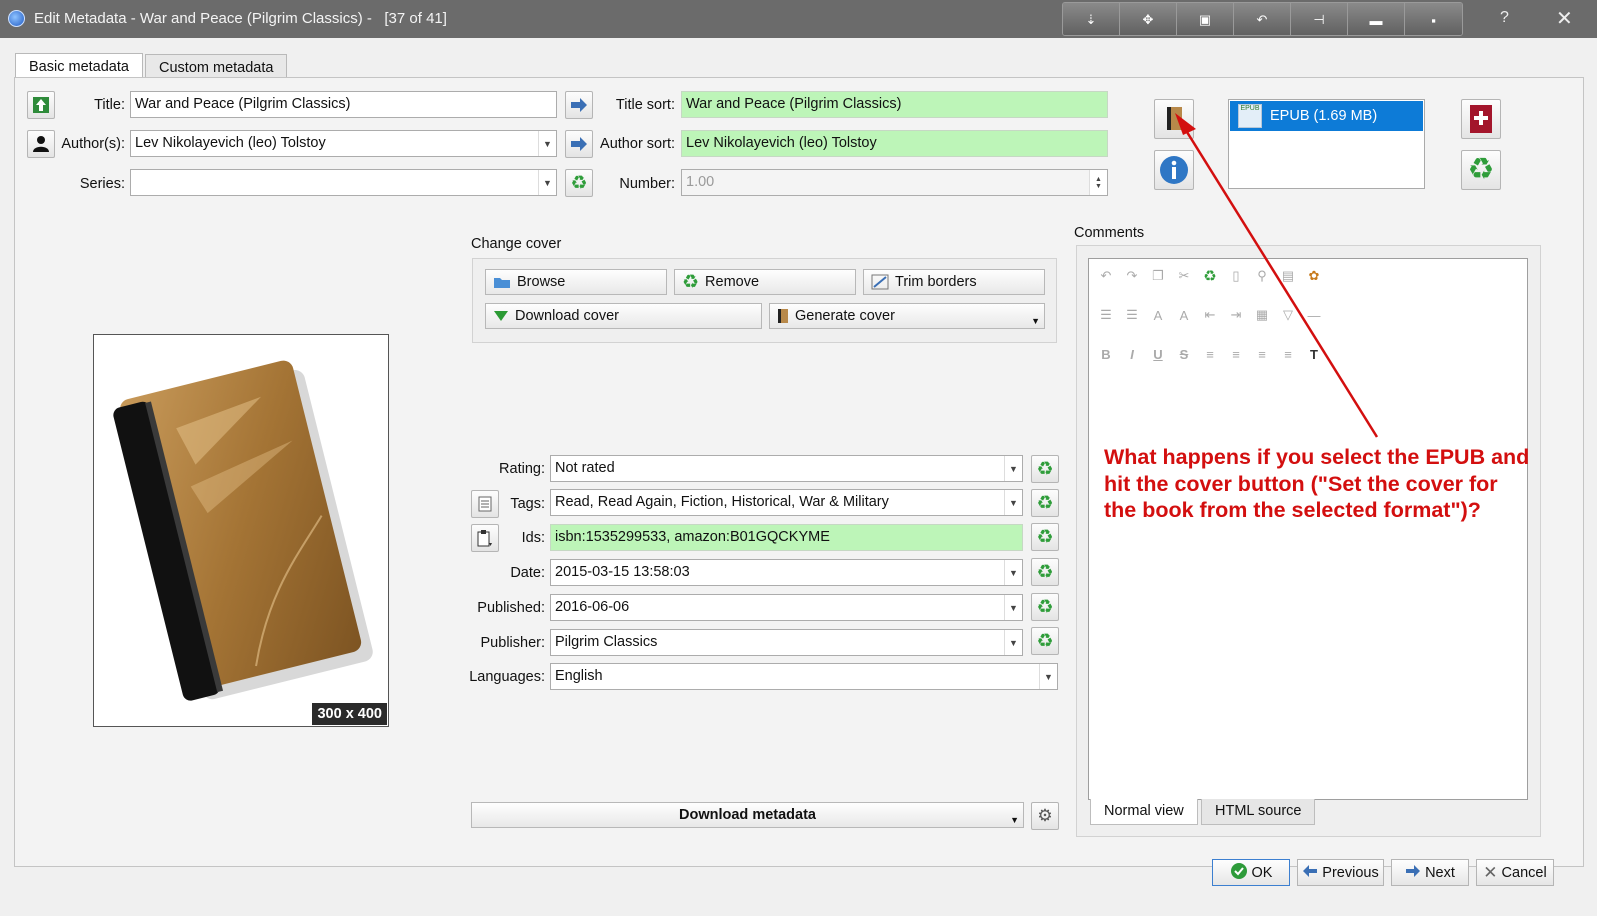  What do you see at coordinates (1262, 872) in the screenshot?
I see `ok-label: OK` at bounding box center [1262, 872].